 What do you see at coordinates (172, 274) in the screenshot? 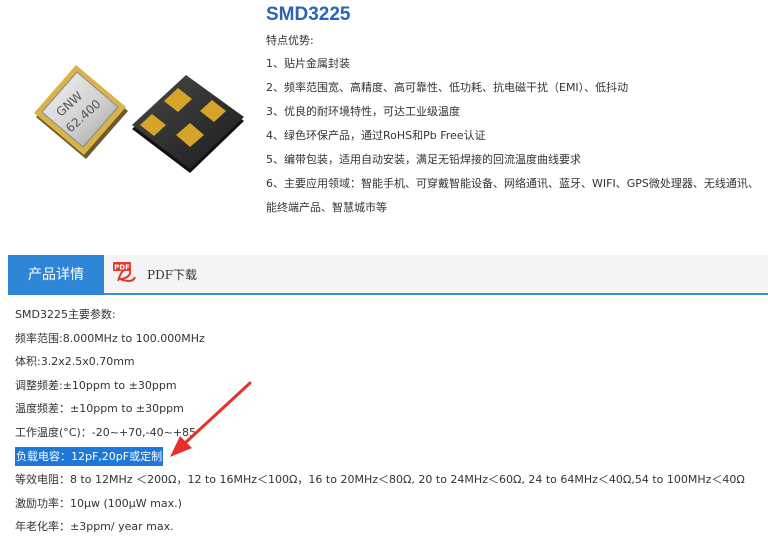
I see `pdf-download-label: PDF下载` at bounding box center [172, 274].